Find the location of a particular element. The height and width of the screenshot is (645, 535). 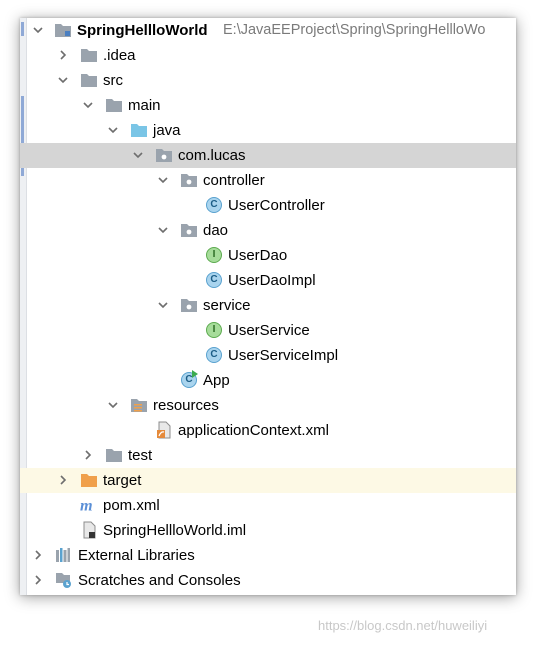

tree-row-package-com-lucas: com.lucas is located at coordinates (268, 155).